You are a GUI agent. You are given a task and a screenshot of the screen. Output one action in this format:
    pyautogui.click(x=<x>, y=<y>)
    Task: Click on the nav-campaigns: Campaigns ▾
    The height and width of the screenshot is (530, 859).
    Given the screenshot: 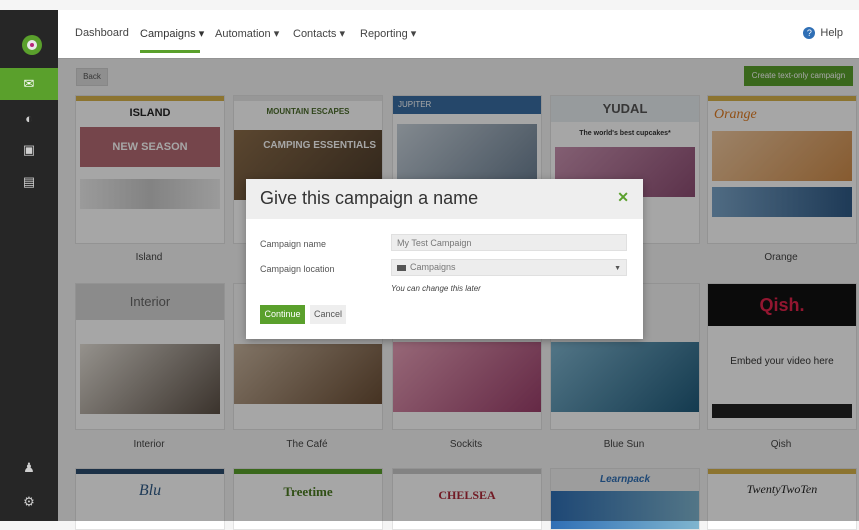 What is the action you would take?
    pyautogui.click(x=172, y=33)
    